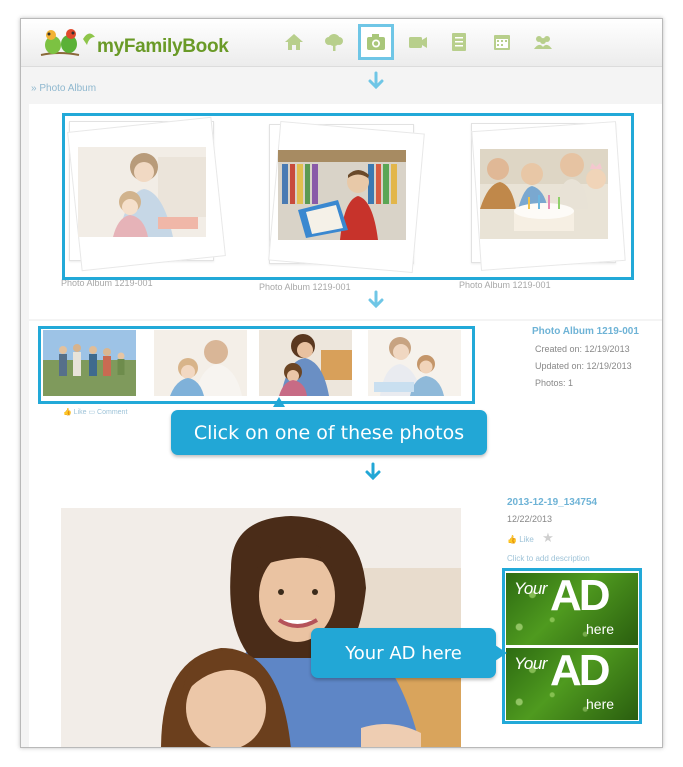  Describe the element at coordinates (163, 46) in the screenshot. I see `app-name: myFamilyBook` at that location.